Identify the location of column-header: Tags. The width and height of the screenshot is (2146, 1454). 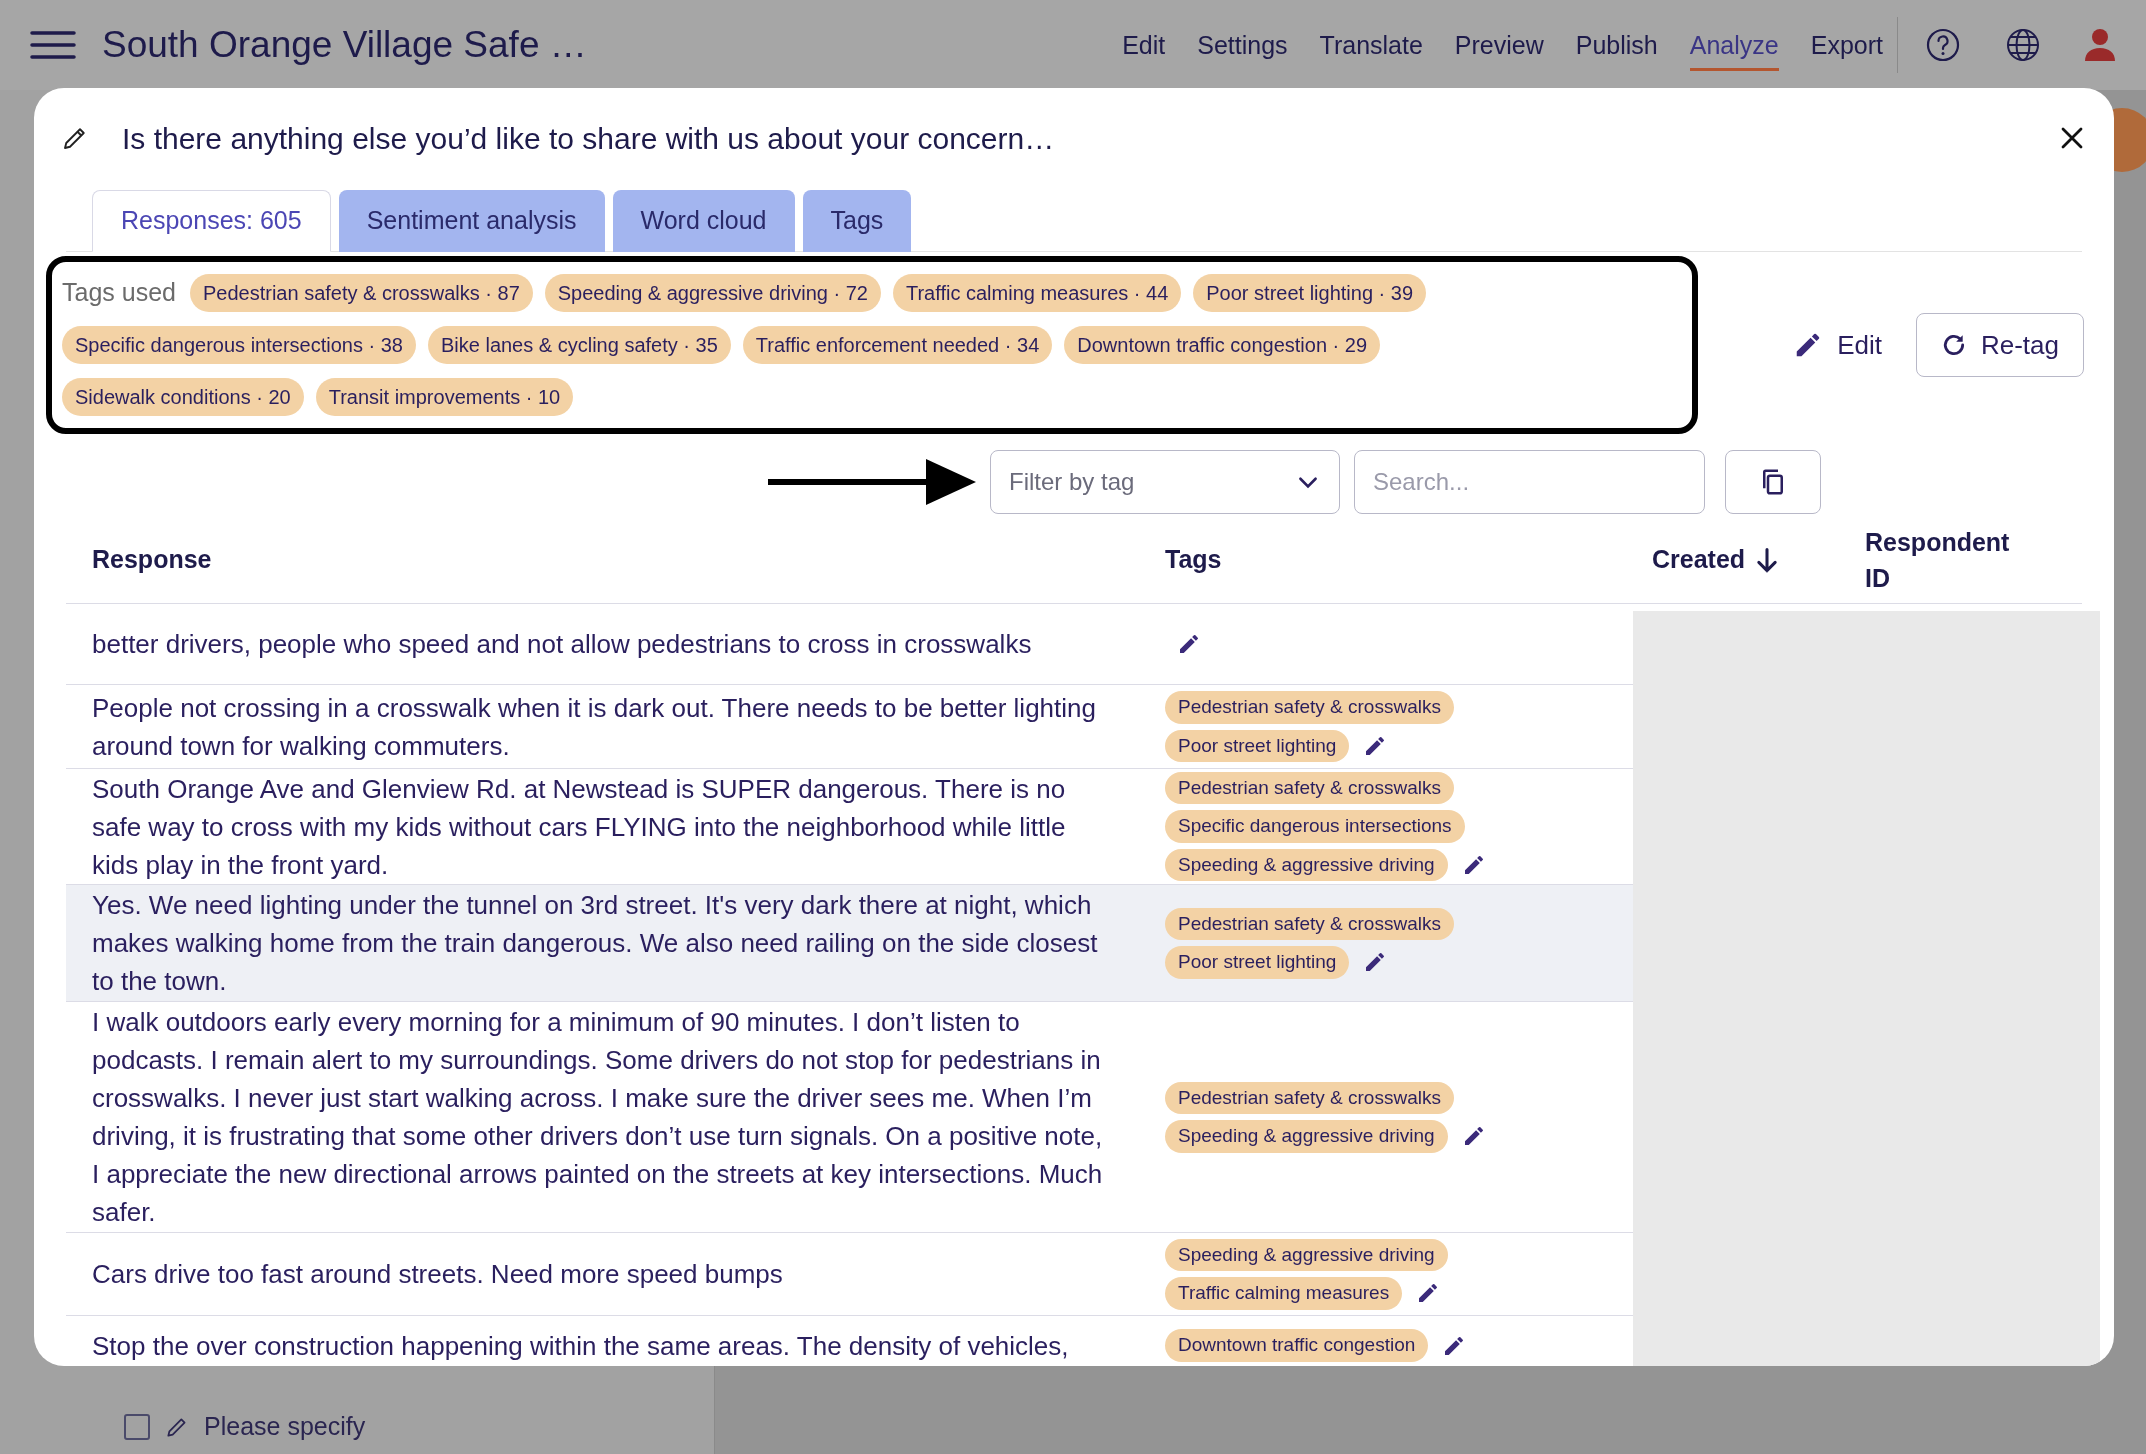
(1408, 559).